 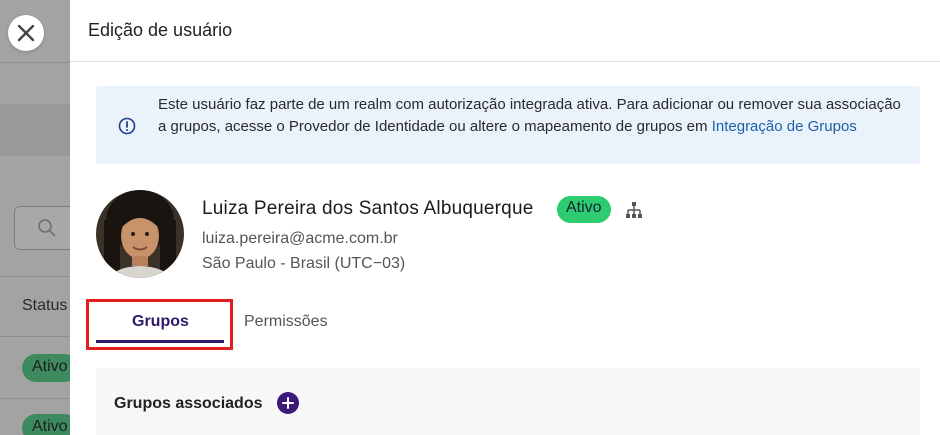 What do you see at coordinates (127, 126) in the screenshot?
I see `info-icon` at bounding box center [127, 126].